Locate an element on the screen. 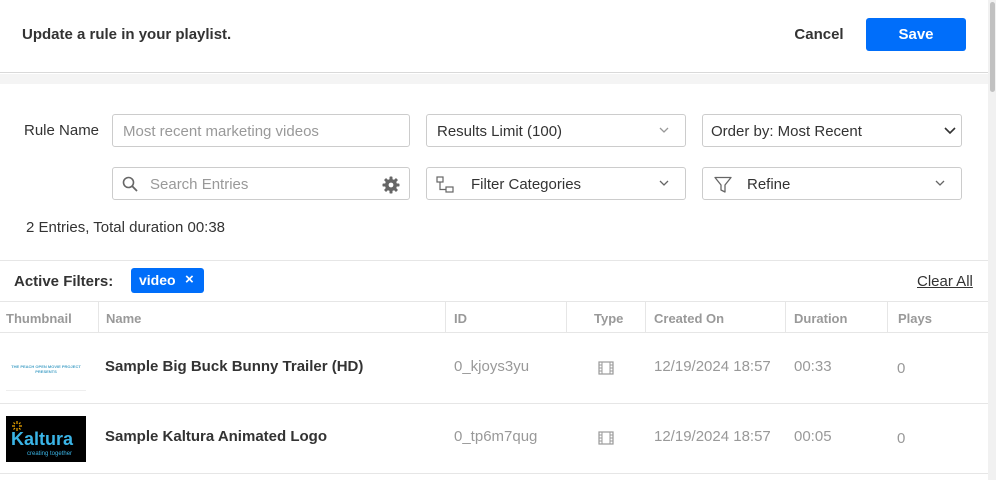  clear-all-link: Clear All is located at coordinates (945, 281).